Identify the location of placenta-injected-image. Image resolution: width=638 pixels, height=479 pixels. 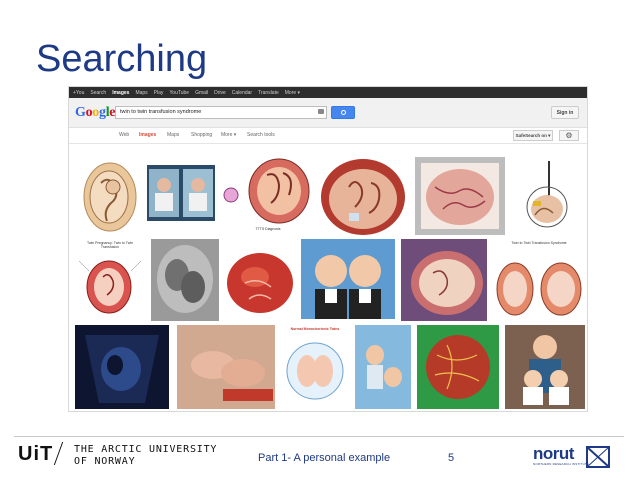
(458, 367).